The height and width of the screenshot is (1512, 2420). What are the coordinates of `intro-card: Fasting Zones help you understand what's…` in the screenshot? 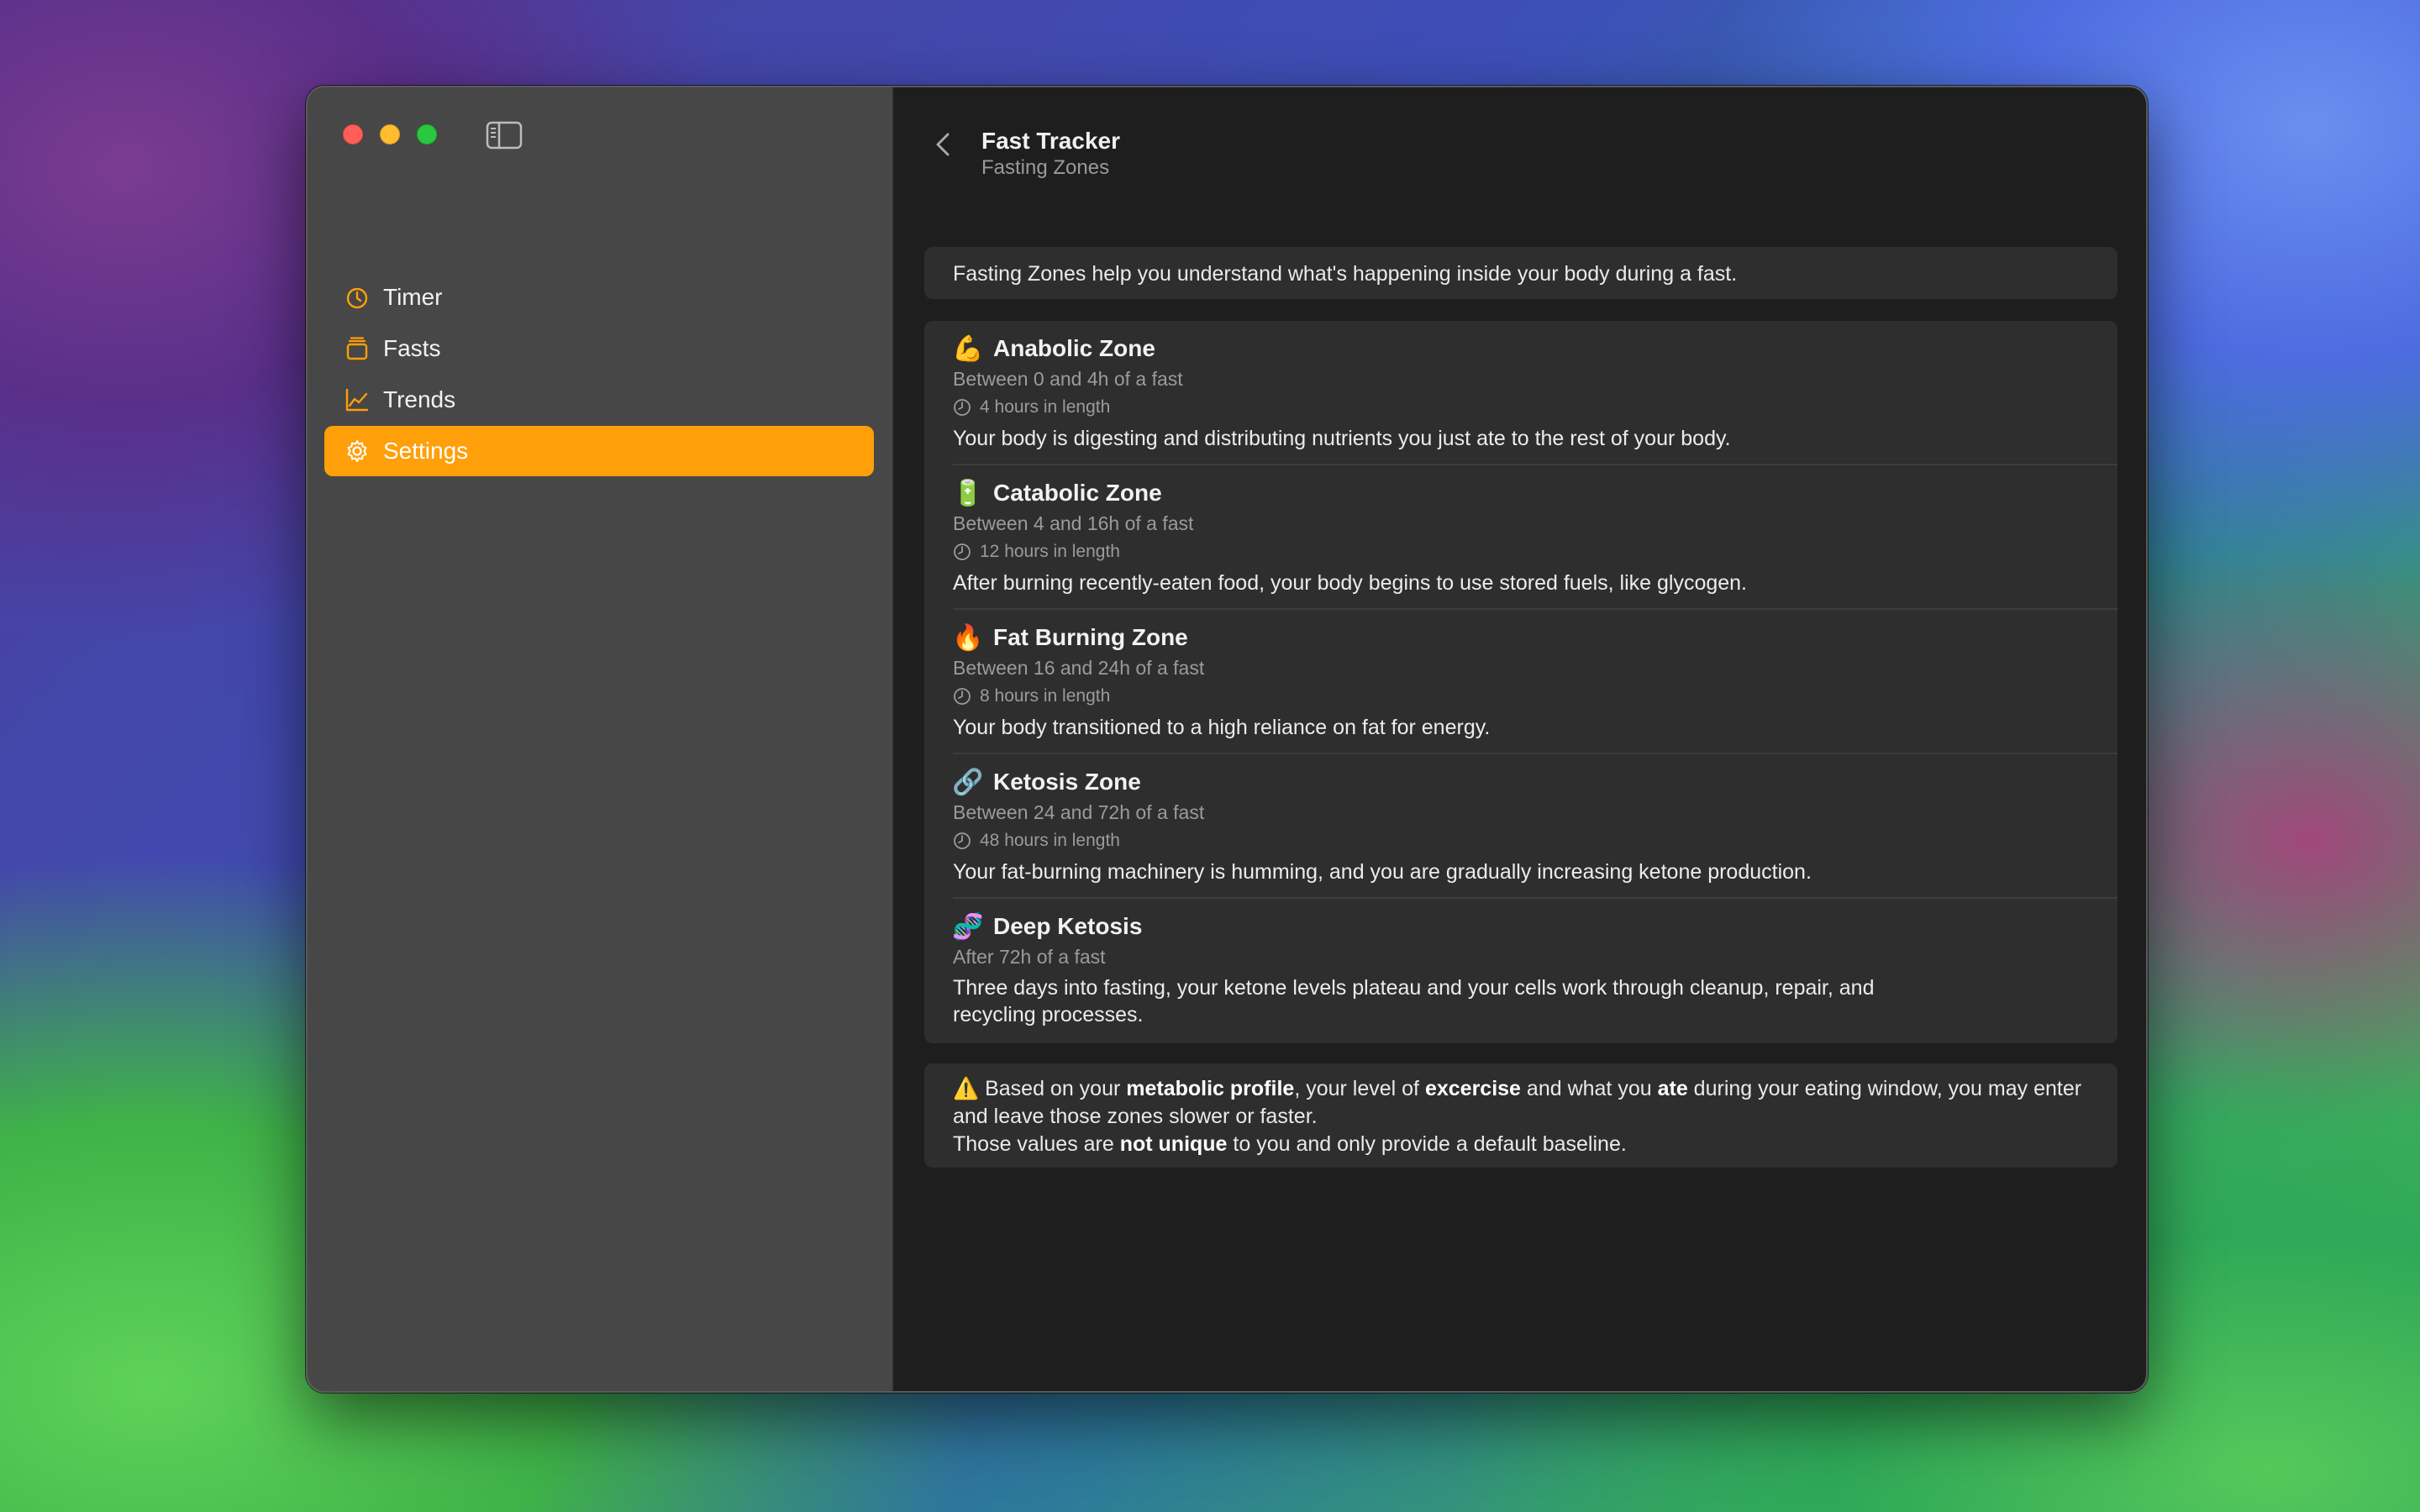 It's located at (1521, 273).